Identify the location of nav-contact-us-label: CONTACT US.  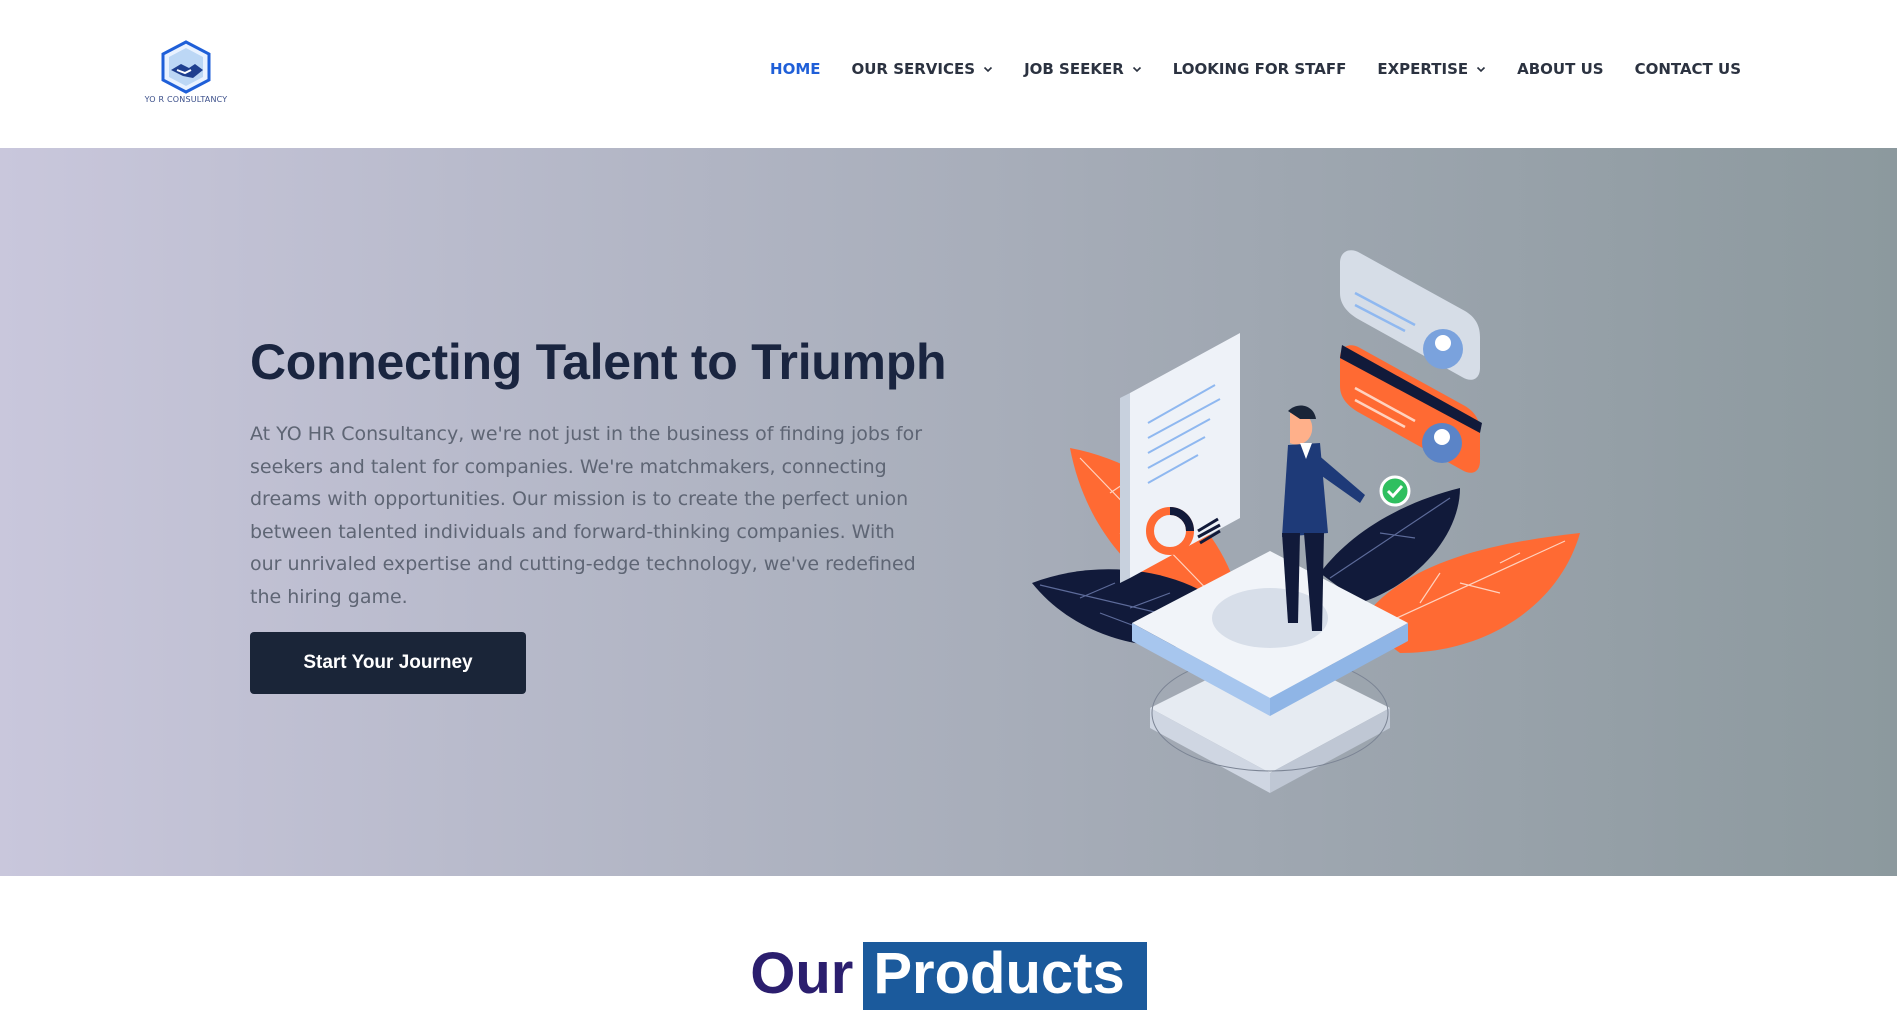
(1687, 69).